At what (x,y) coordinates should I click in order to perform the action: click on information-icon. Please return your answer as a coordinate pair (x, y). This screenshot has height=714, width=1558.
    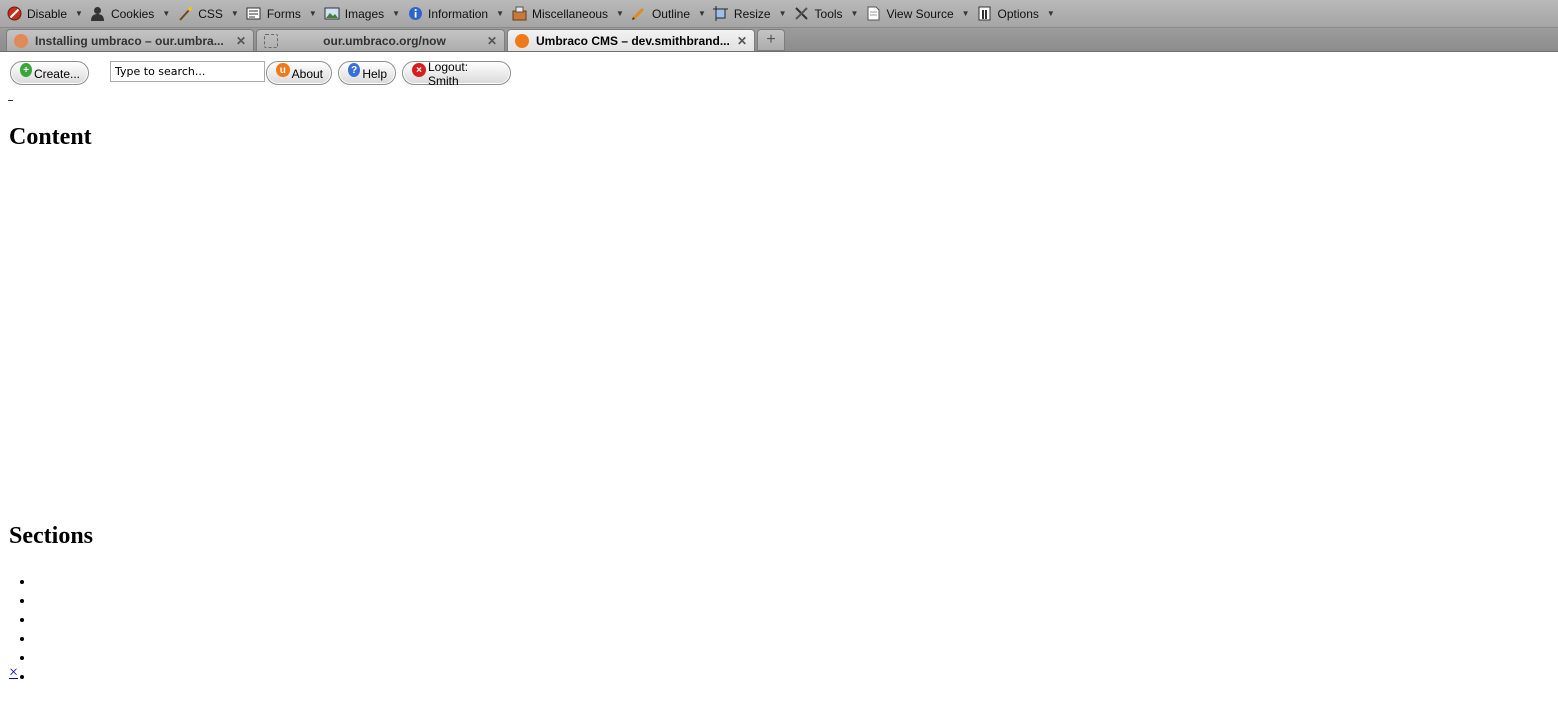
    Looking at the image, I should click on (415, 14).